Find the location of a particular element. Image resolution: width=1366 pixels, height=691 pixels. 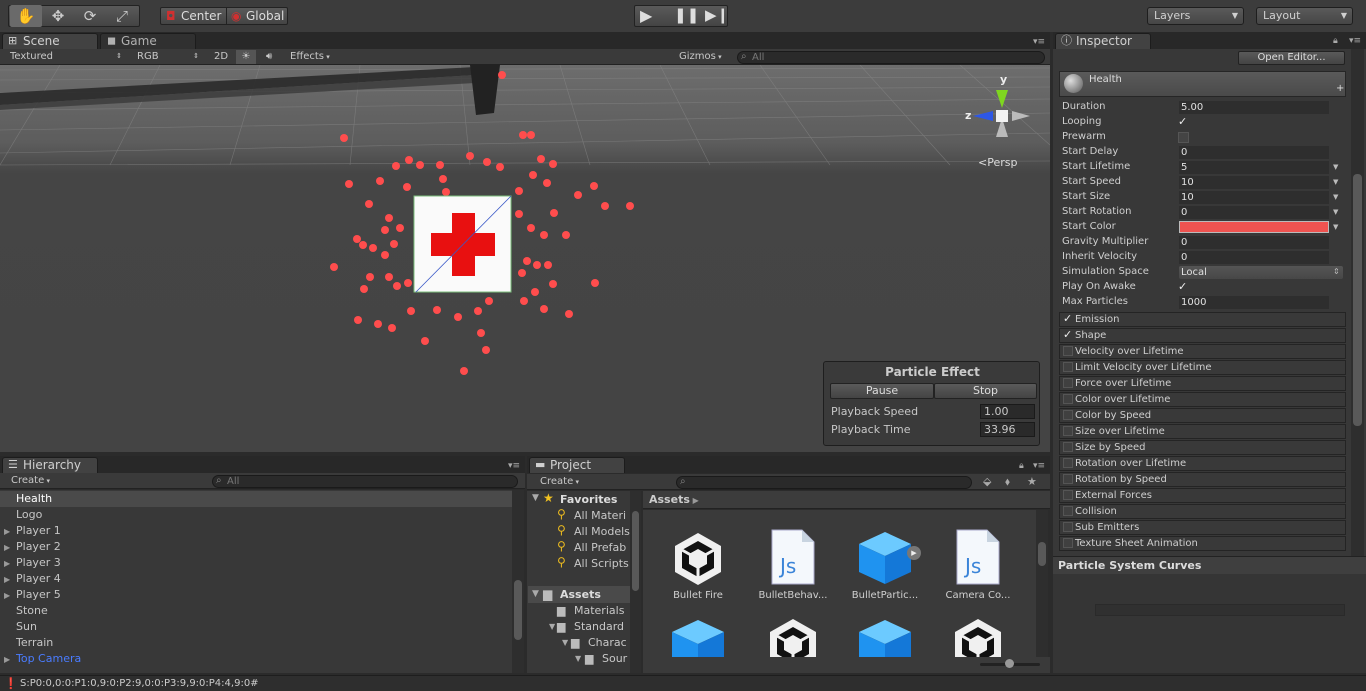

gizmos-dropdown: Gizmos ▾ is located at coordinates (703, 57).